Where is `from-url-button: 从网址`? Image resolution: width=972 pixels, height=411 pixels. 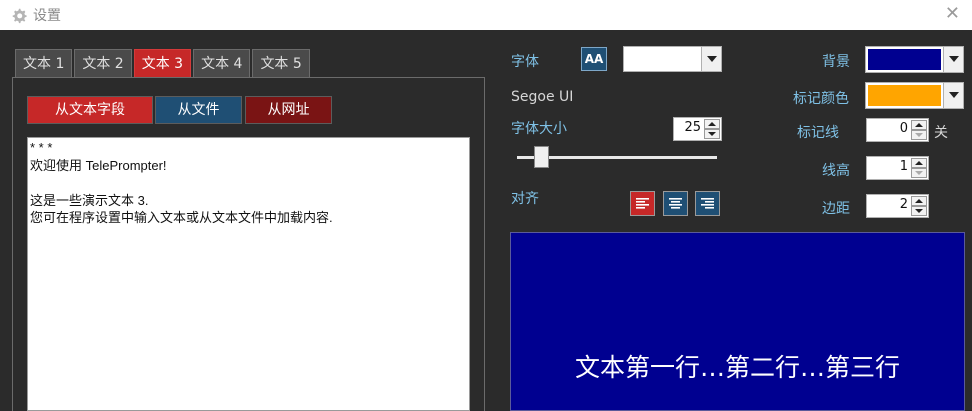 from-url-button: 从网址 is located at coordinates (288, 110).